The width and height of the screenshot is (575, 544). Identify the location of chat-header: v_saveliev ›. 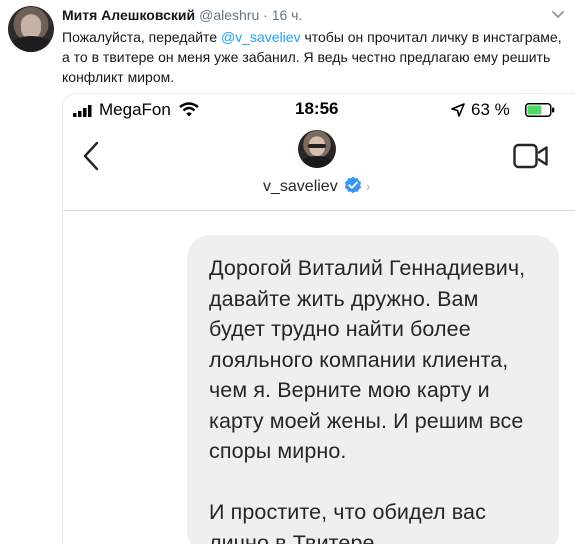
(319, 168).